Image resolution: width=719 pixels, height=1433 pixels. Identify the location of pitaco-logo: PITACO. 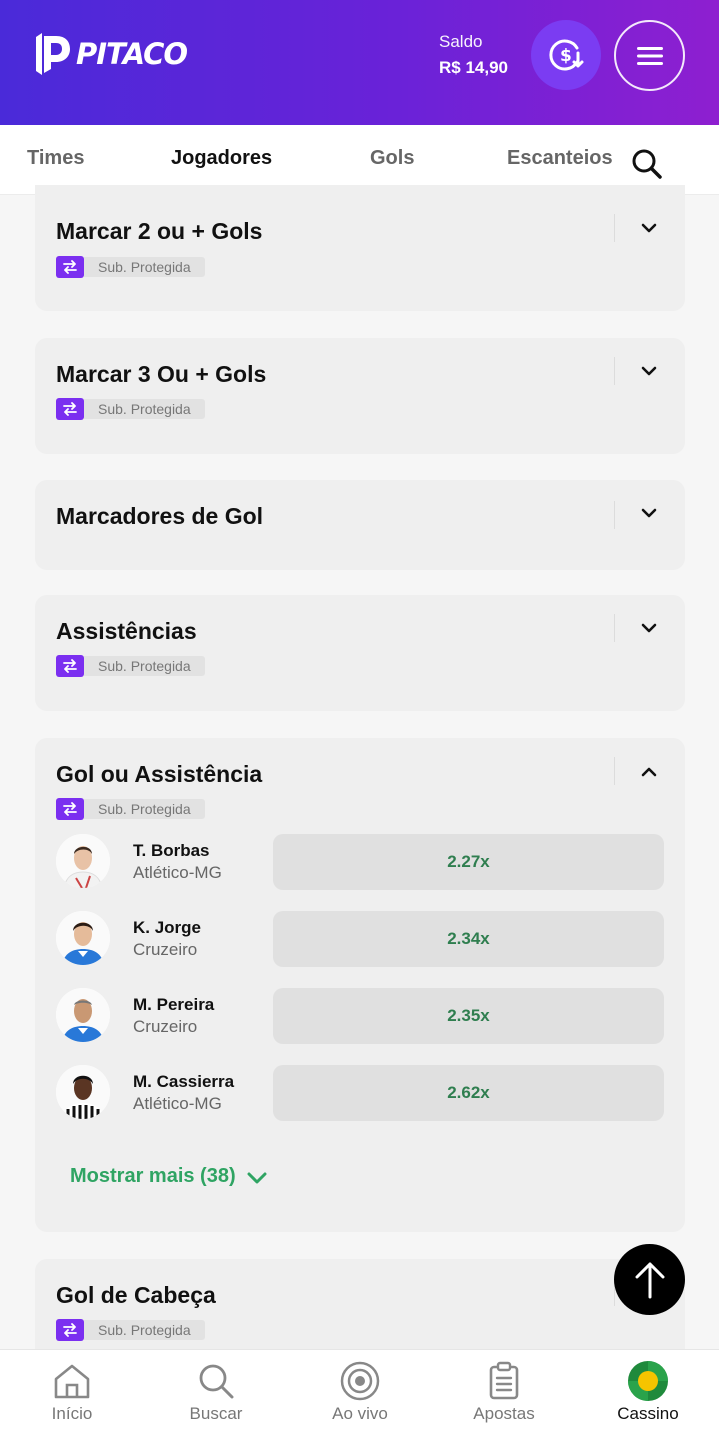
(111, 54).